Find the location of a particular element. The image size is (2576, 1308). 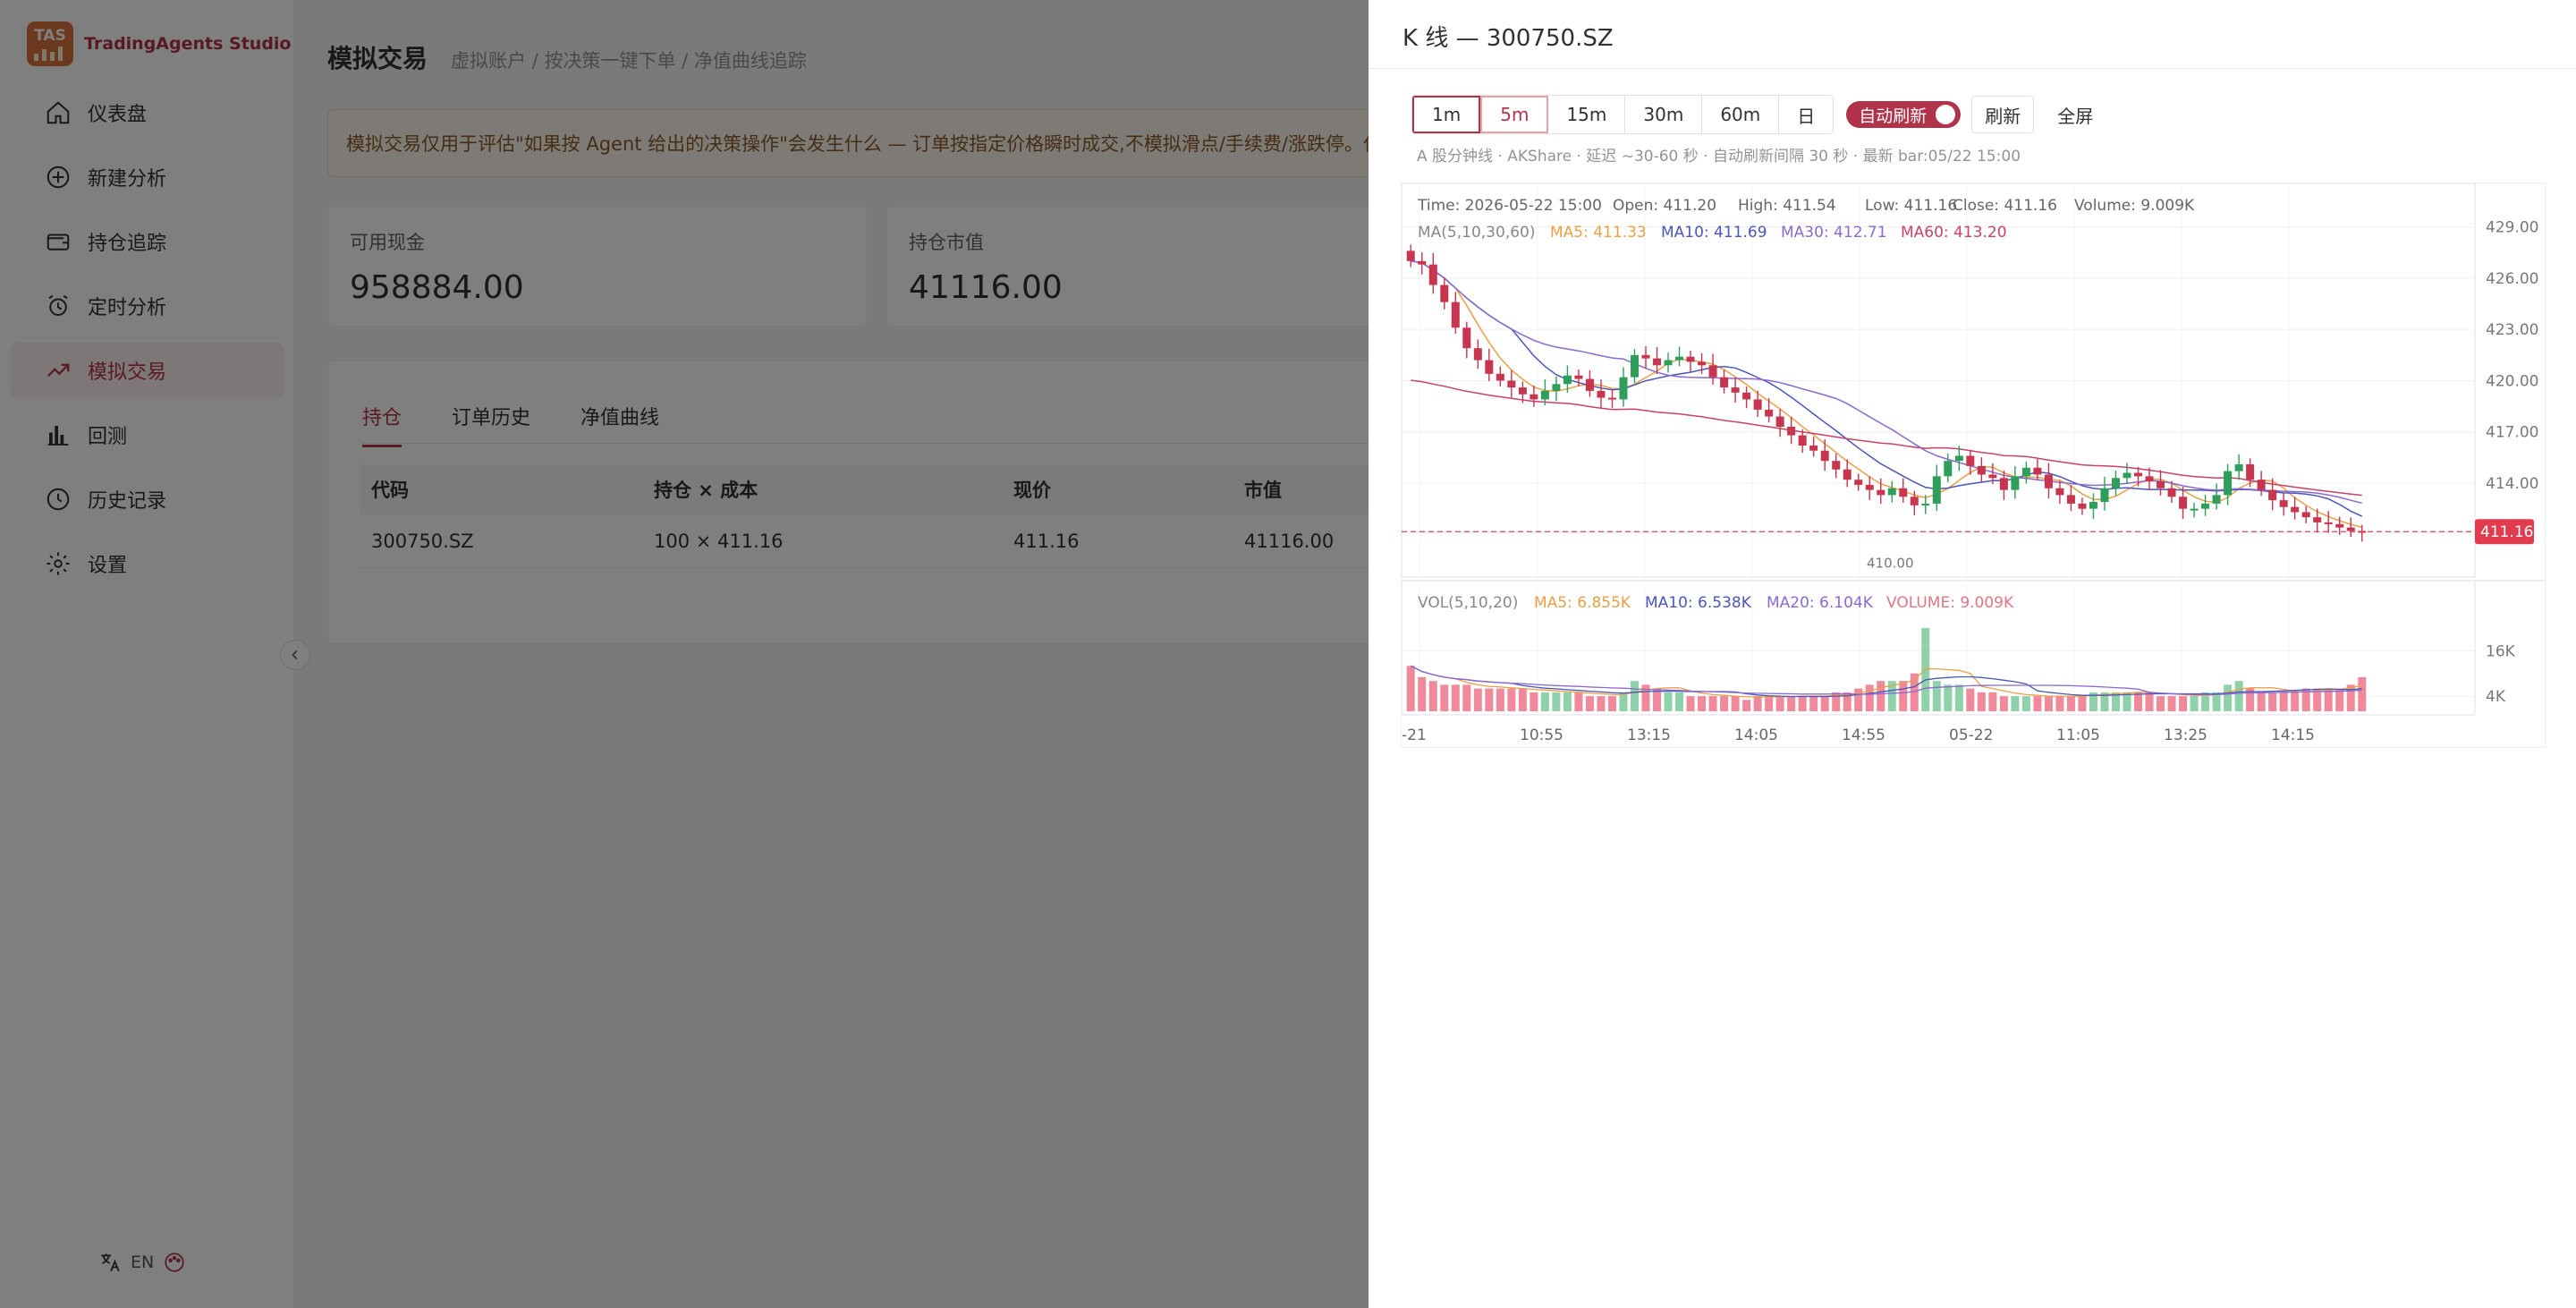

x-tick-label: 11:05 is located at coordinates (2078, 735).